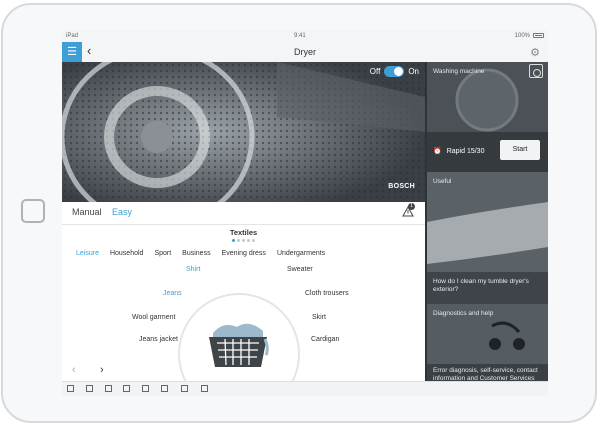  I want to click on section-title: Textiles, so click(243, 232).